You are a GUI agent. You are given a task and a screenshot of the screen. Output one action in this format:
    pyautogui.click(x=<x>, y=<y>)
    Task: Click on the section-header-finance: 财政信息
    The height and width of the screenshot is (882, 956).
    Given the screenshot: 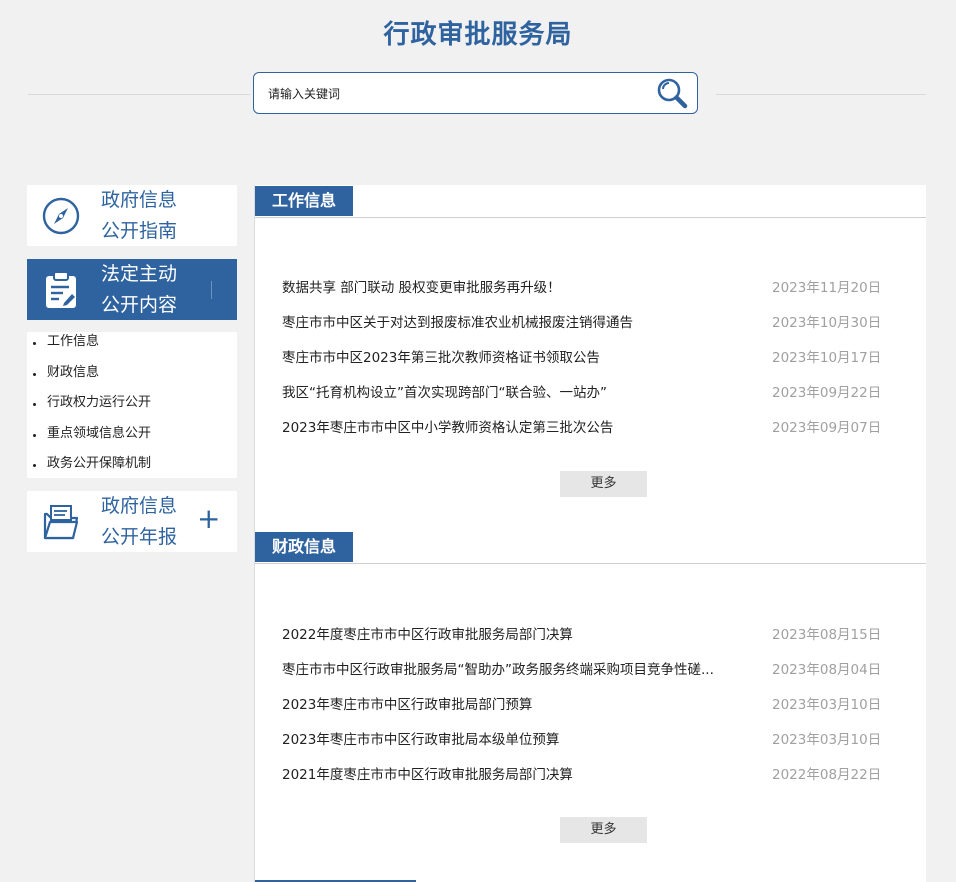 What is the action you would take?
    pyautogui.click(x=590, y=547)
    